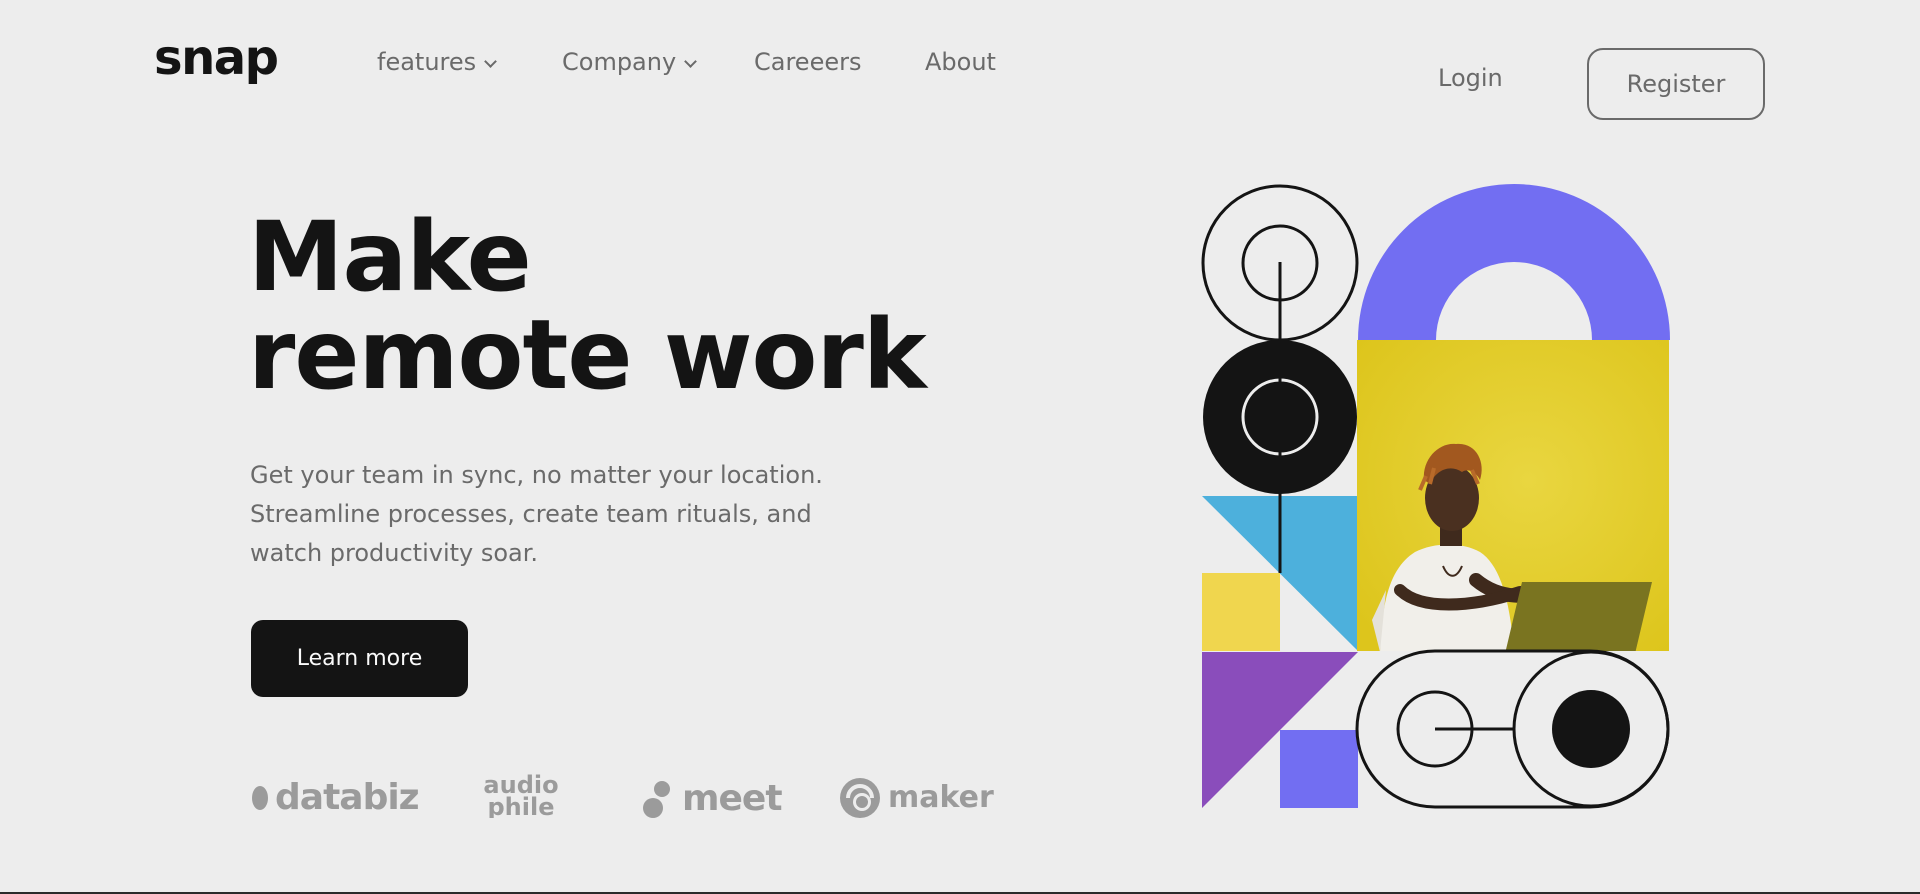  I want to click on client-name: maker, so click(941, 797).